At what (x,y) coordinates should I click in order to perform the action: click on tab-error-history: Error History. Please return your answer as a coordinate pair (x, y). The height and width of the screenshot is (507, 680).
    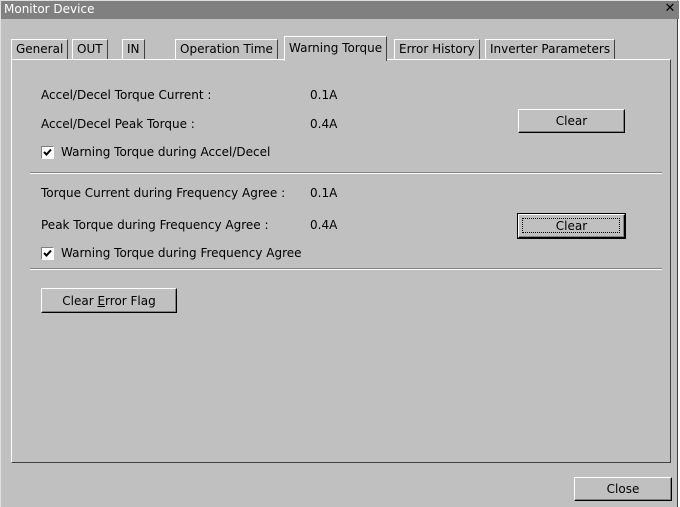
    Looking at the image, I should click on (437, 49).